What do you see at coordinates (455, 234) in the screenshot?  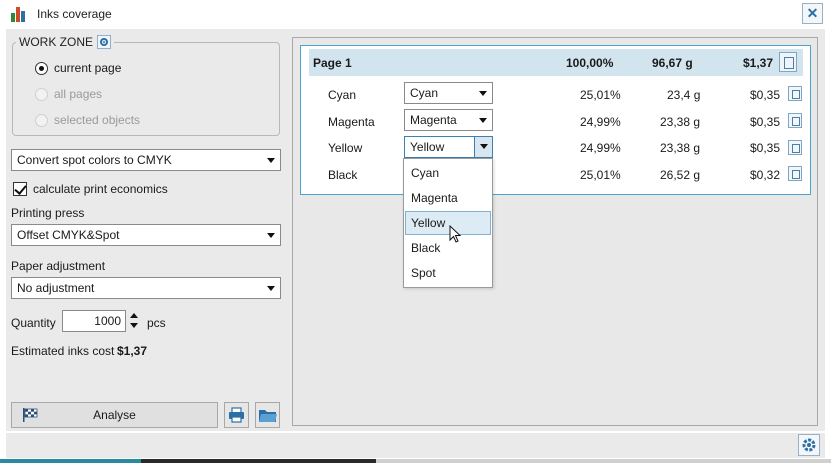 I see `mouse-cursor-icon` at bounding box center [455, 234].